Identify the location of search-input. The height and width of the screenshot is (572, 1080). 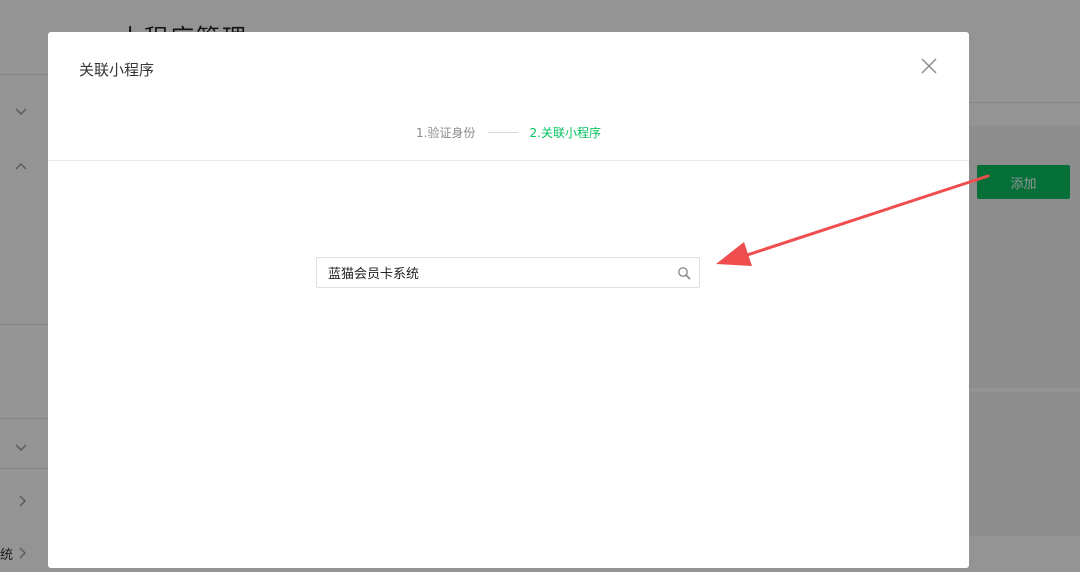
(493, 272).